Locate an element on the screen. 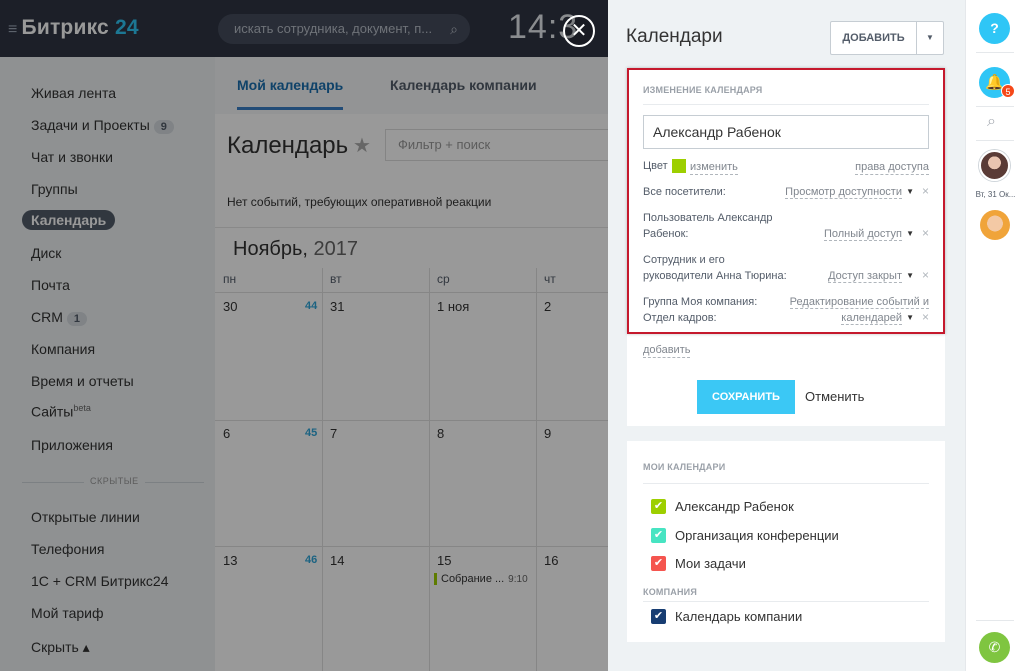 The height and width of the screenshot is (671, 1024). save-button: СОХРАНИТЬ is located at coordinates (746, 397).